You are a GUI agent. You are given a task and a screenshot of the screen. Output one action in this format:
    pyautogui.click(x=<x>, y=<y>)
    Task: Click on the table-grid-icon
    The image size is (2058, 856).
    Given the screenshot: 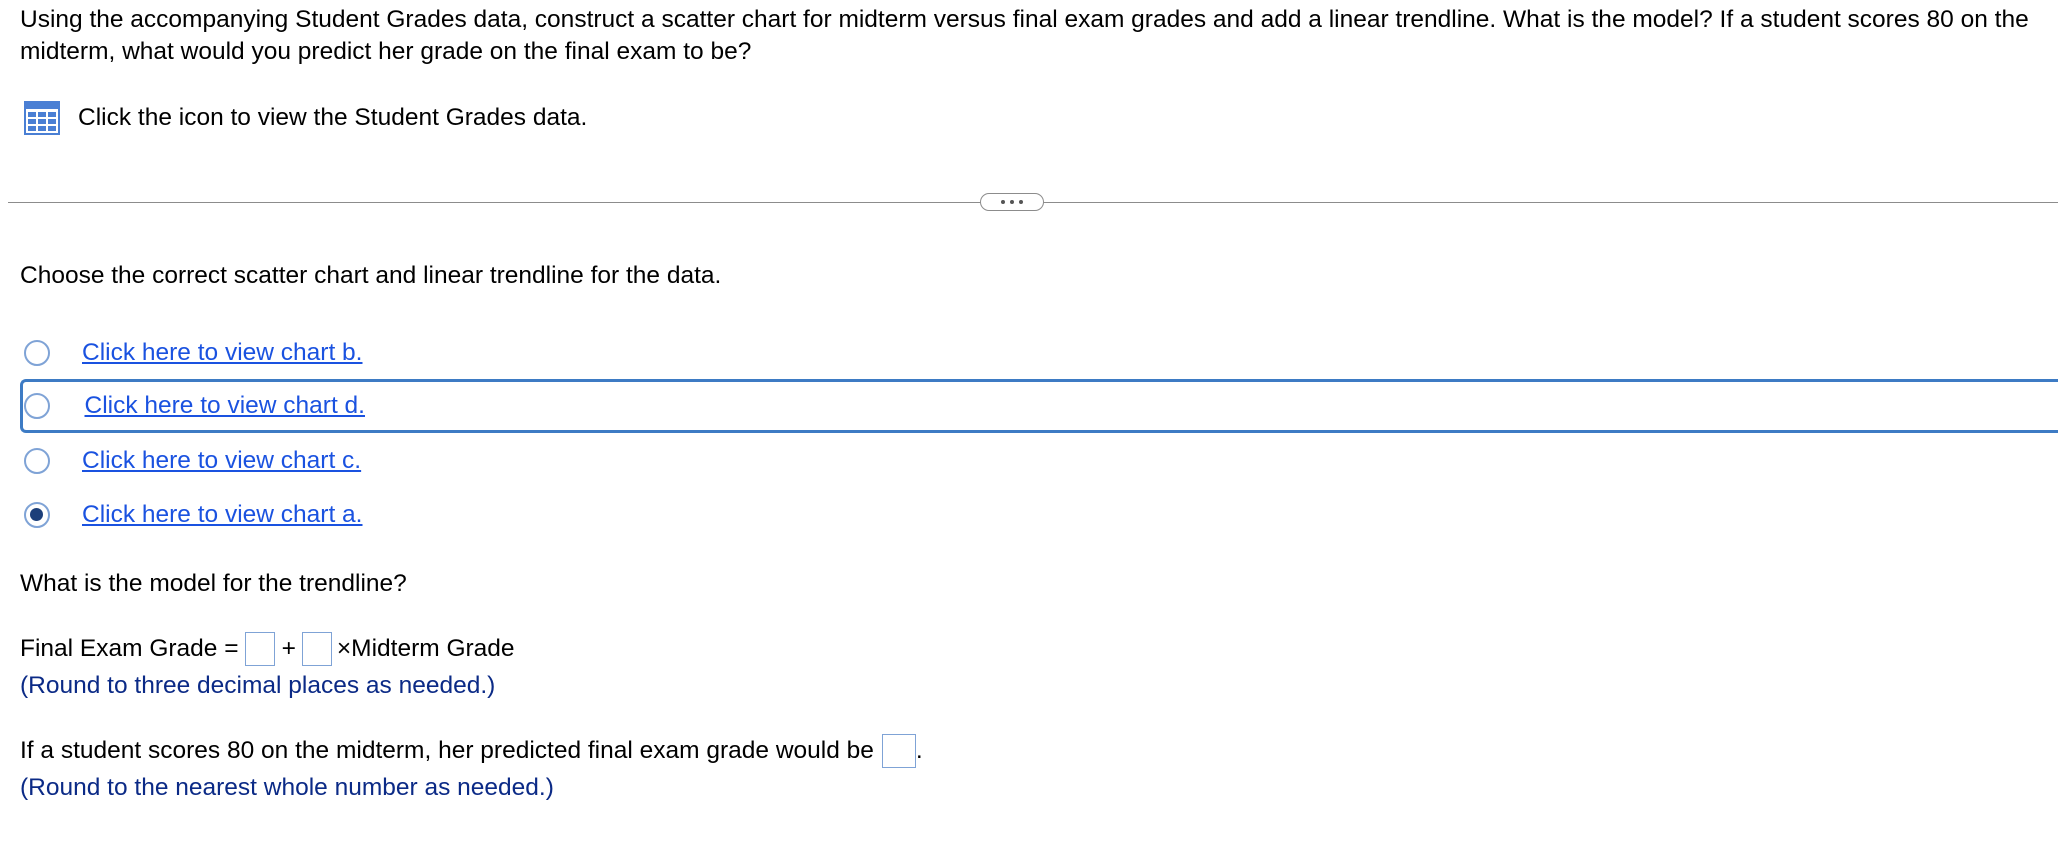 What is the action you would take?
    pyautogui.click(x=42, y=118)
    